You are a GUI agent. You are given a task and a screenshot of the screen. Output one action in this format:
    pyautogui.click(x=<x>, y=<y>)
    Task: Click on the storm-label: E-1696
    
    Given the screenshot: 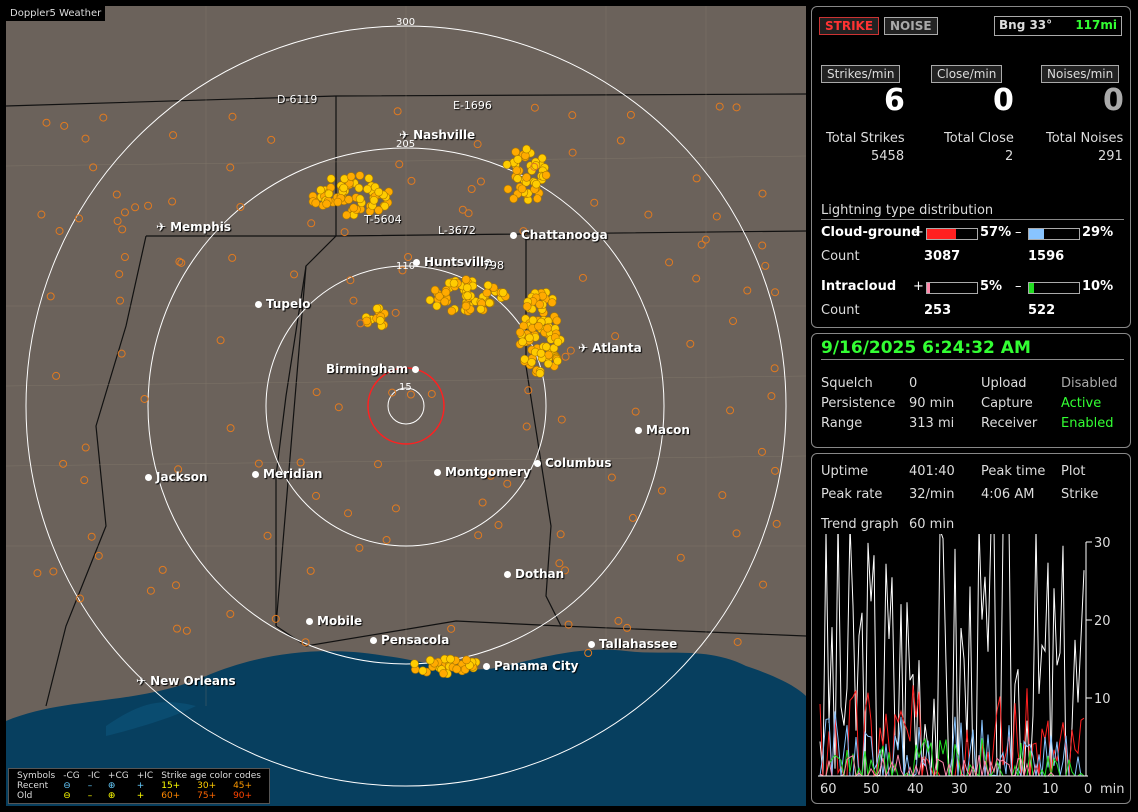 What is the action you would take?
    pyautogui.click(x=472, y=105)
    